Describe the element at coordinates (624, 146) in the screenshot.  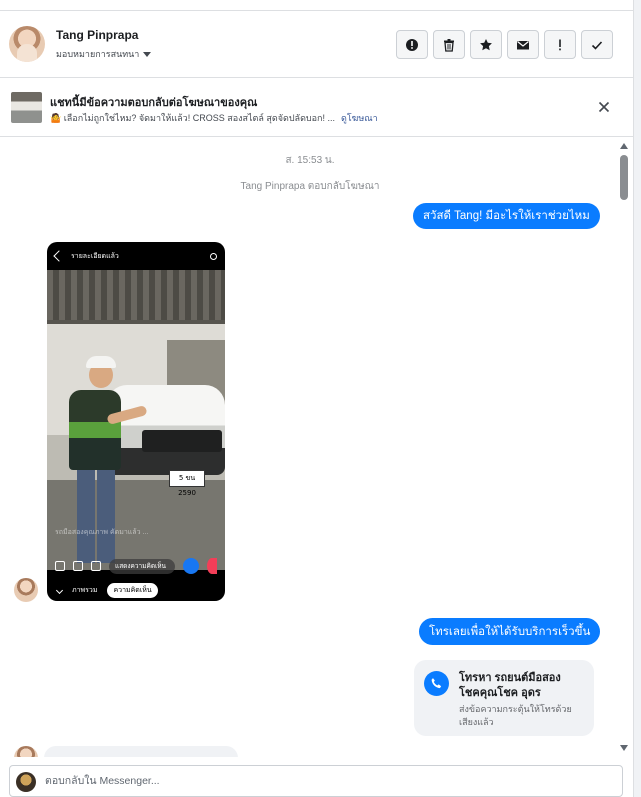
I see `scroll-up-icon` at that location.